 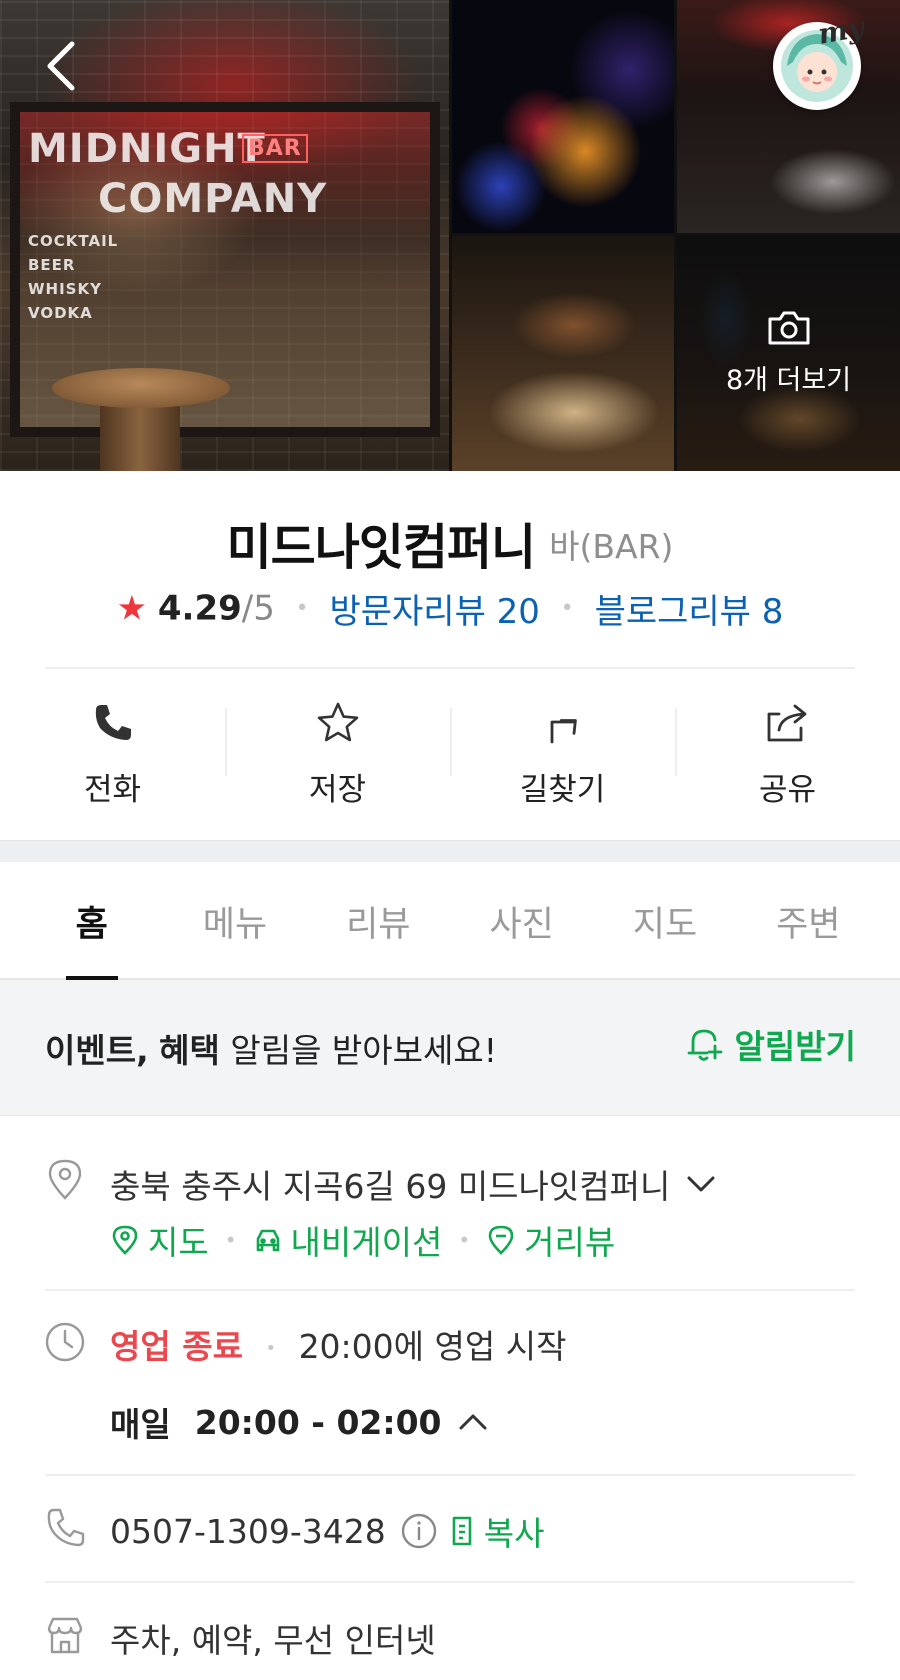 I want to click on chevron-down-icon, so click(x=701, y=1184).